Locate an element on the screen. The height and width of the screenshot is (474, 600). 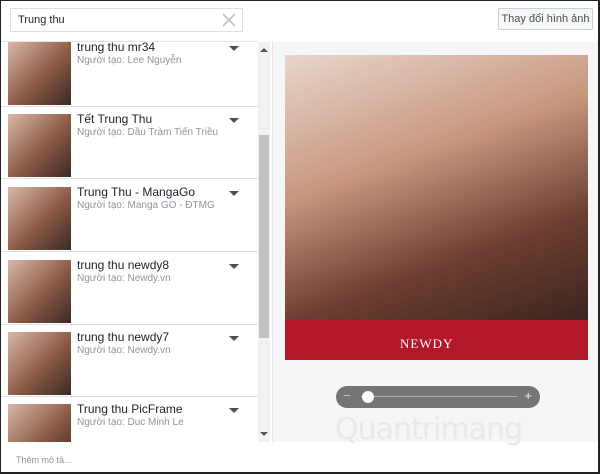
frame-name: Trung Thu - MangaGo is located at coordinates (136, 192).